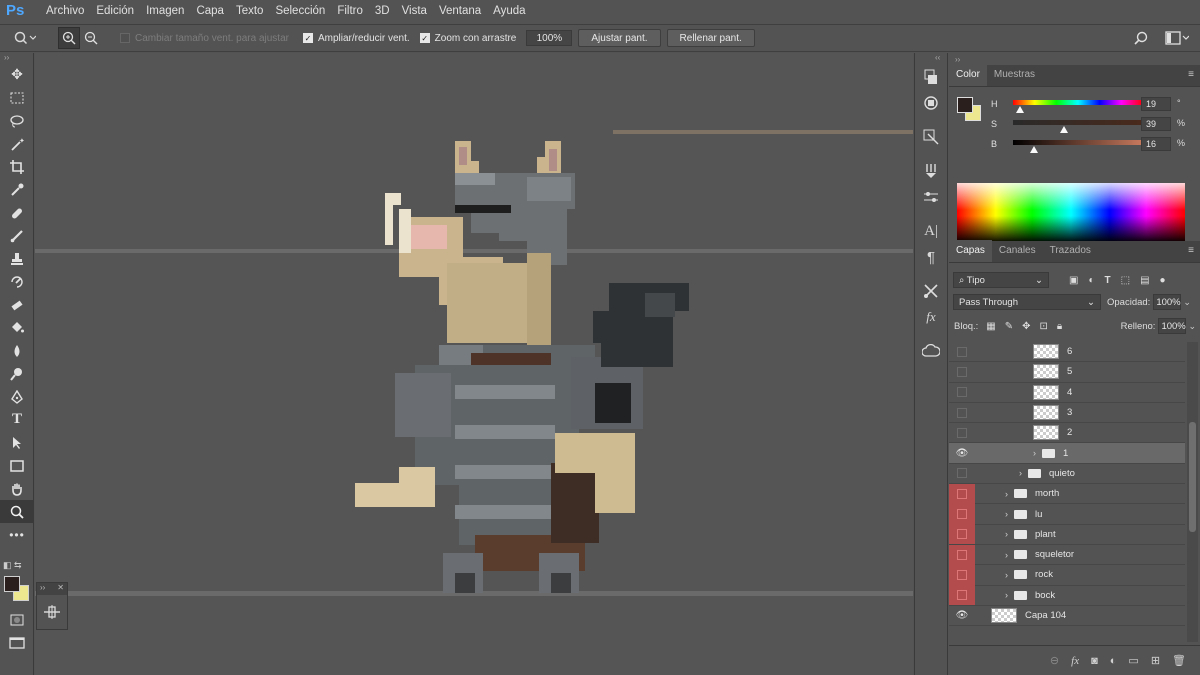 The width and height of the screenshot is (1200, 675). What do you see at coordinates (1067, 372) in the screenshot?
I see `layer-row: 5` at bounding box center [1067, 372].